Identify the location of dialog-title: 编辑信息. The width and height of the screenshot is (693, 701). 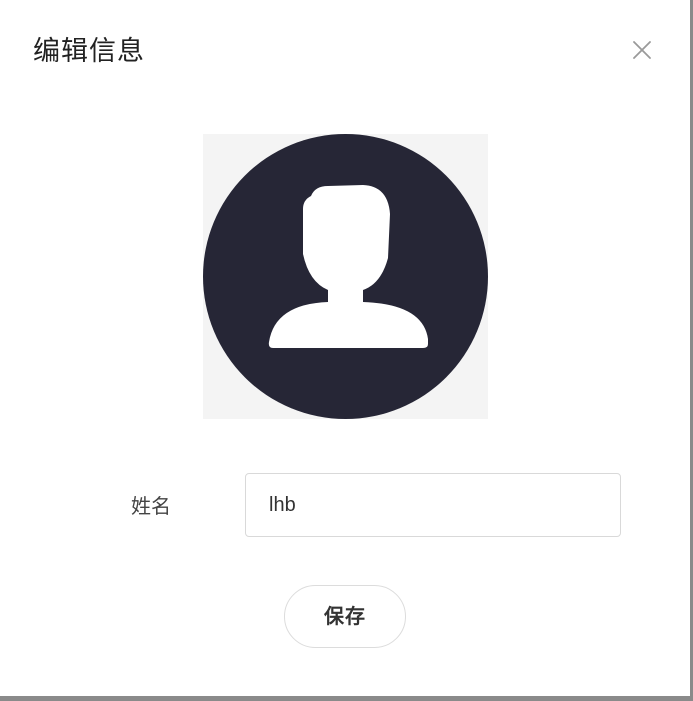
(89, 51).